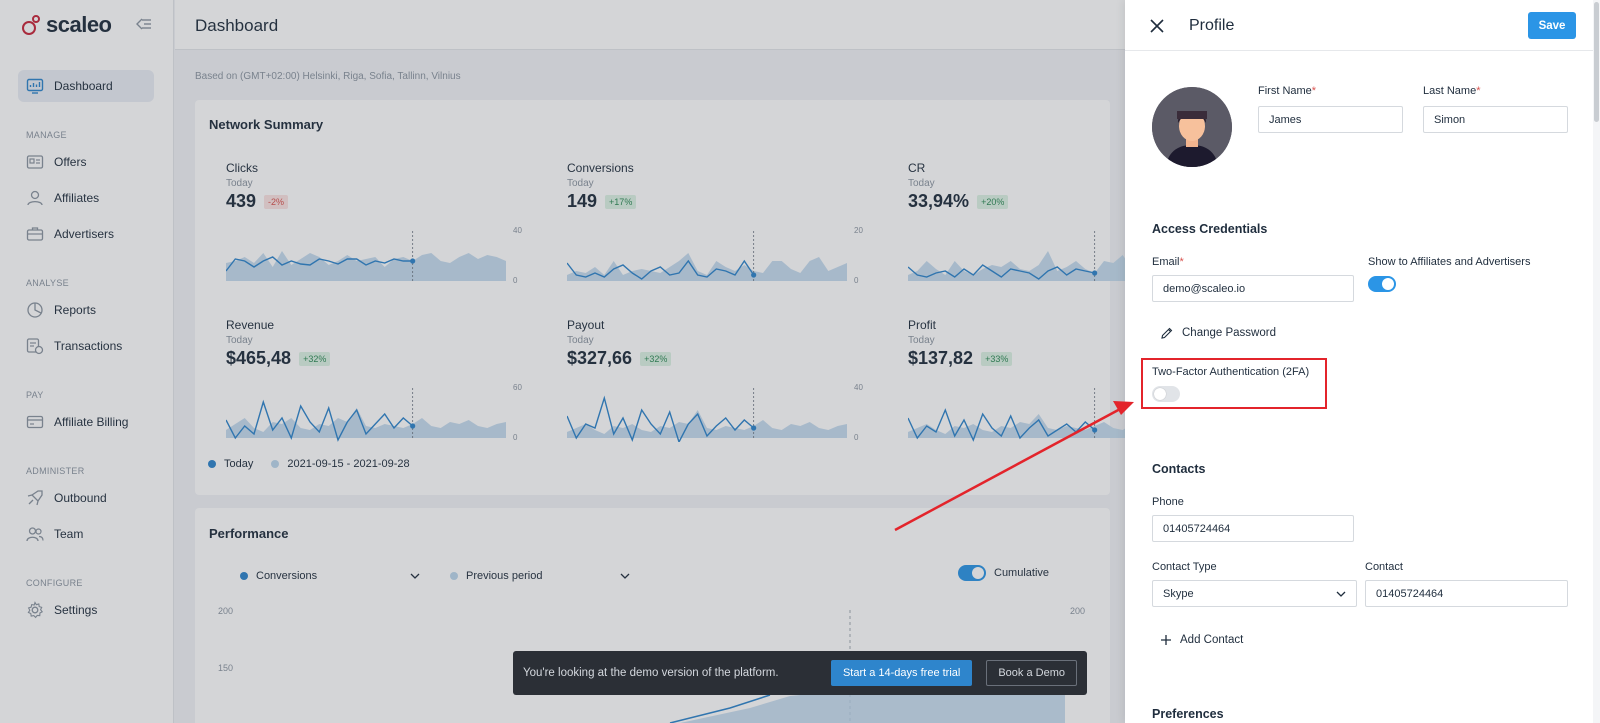 Image resolution: width=1600 pixels, height=723 pixels. What do you see at coordinates (1234, 383) in the screenshot?
I see `twofa-annotation-box` at bounding box center [1234, 383].